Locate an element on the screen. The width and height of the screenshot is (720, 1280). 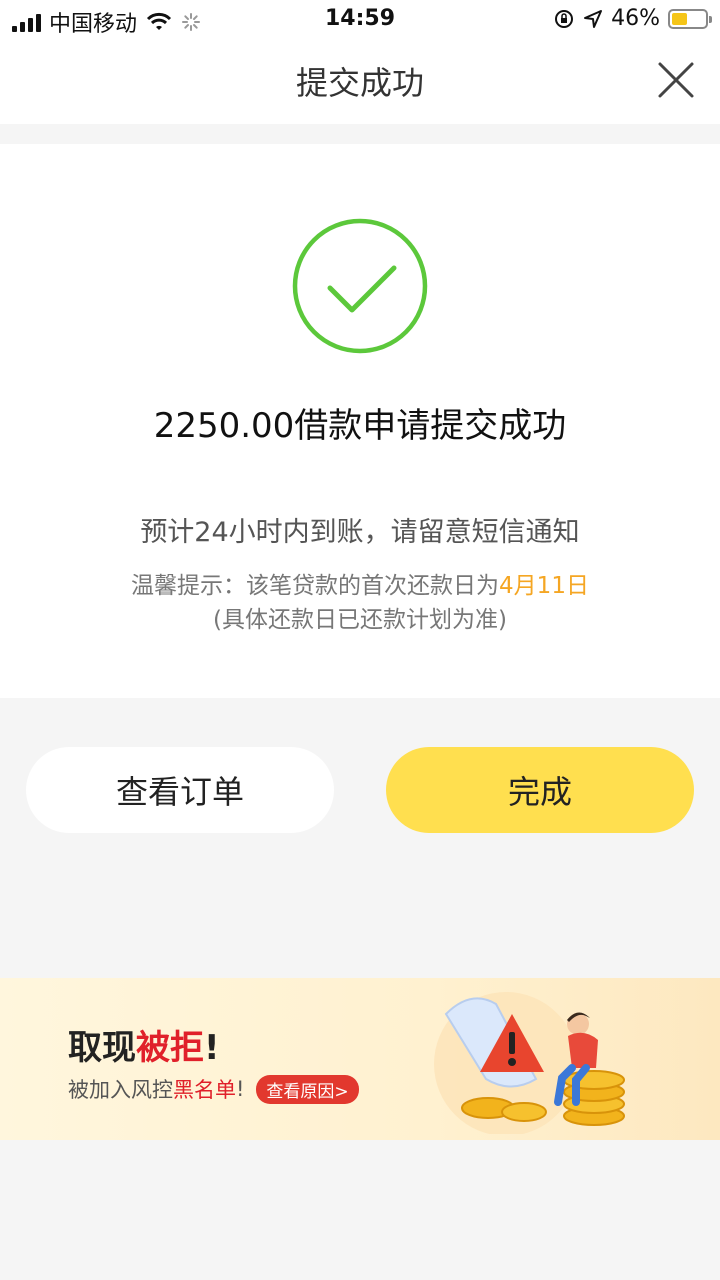
banner-title-highlight: 被拒 is located at coordinates (170, 1048).